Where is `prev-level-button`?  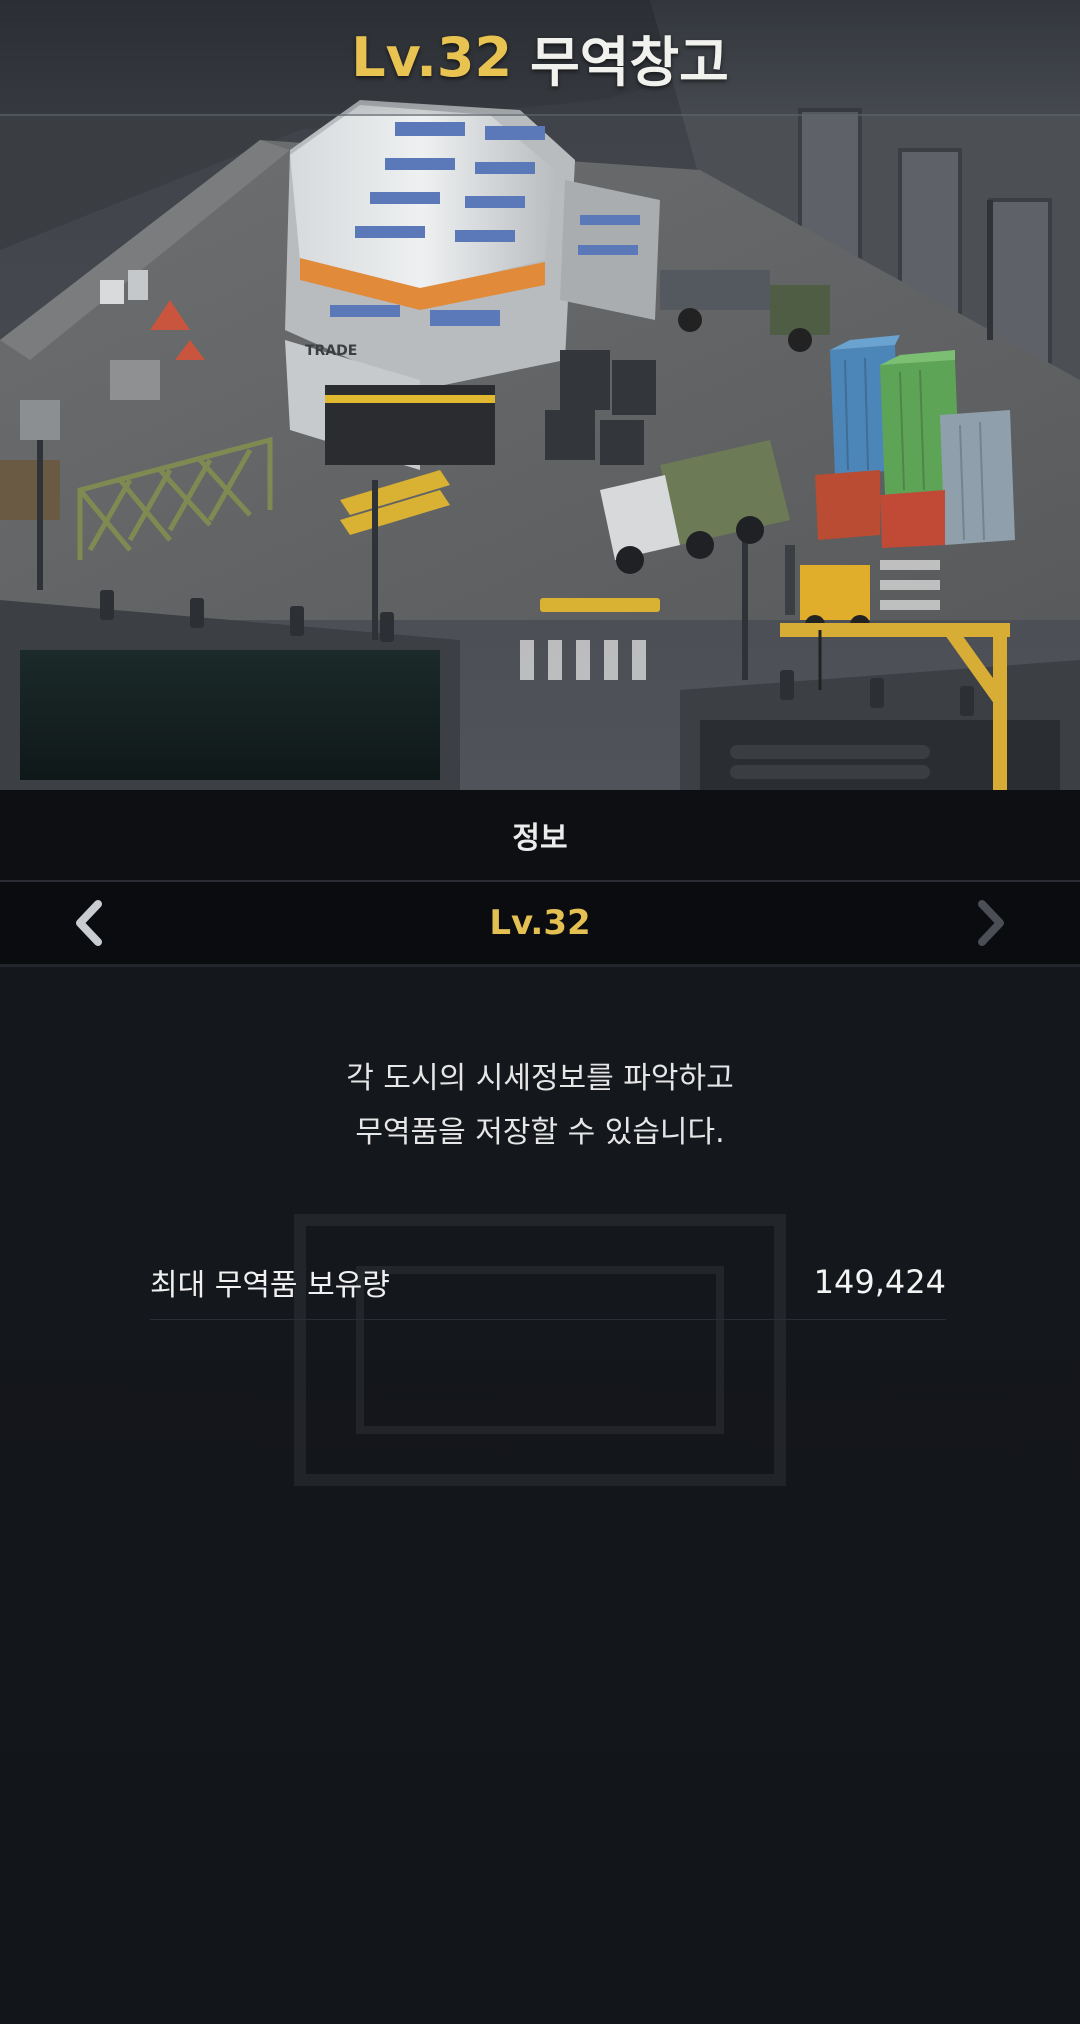
prev-level-button is located at coordinates (89, 923).